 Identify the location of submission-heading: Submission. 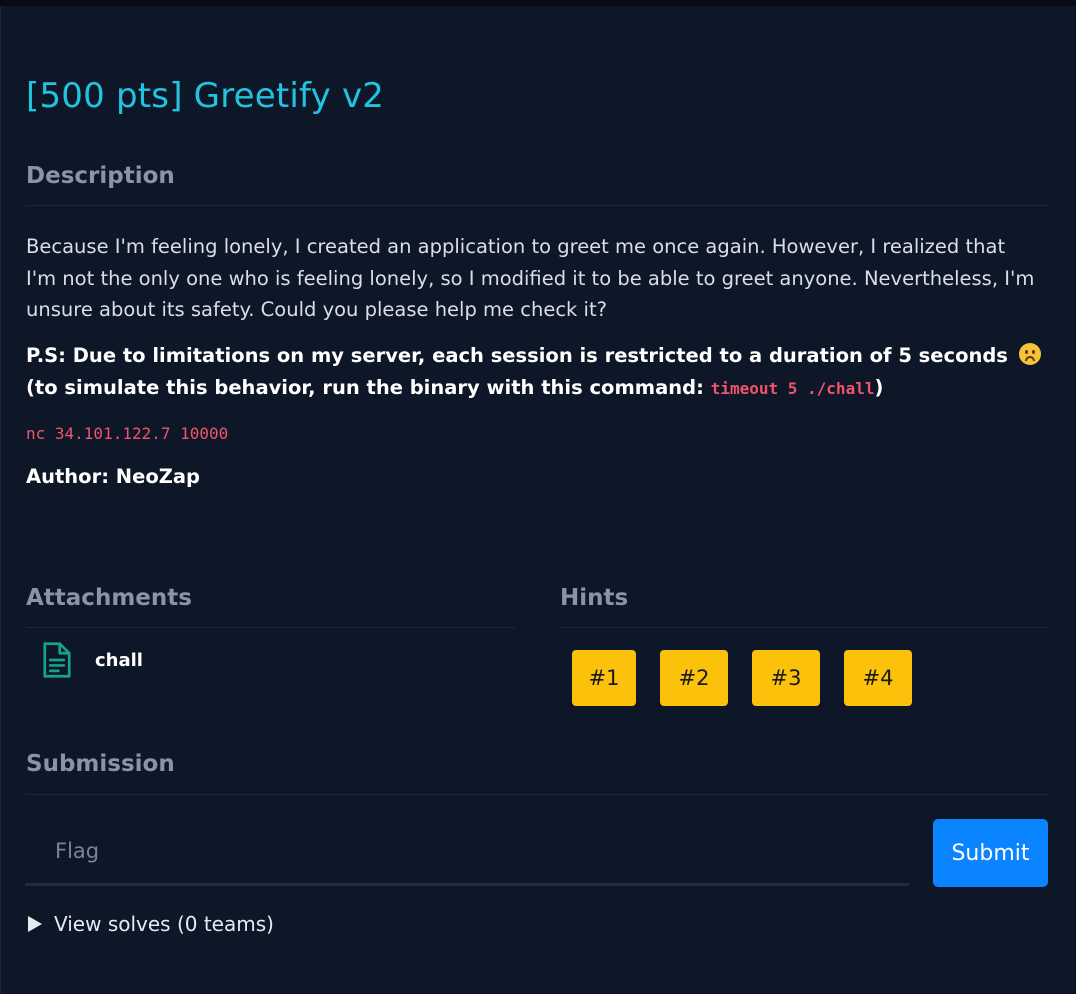
(100, 764).